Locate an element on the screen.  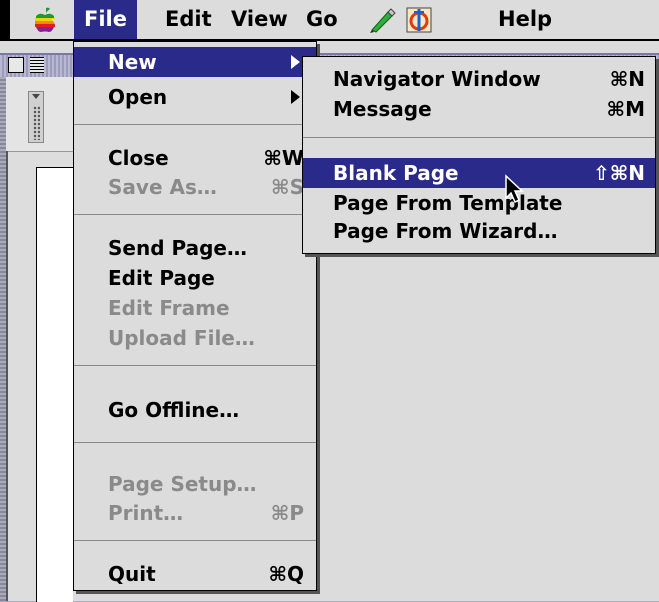
menu-item-label: Quit is located at coordinates (132, 574).